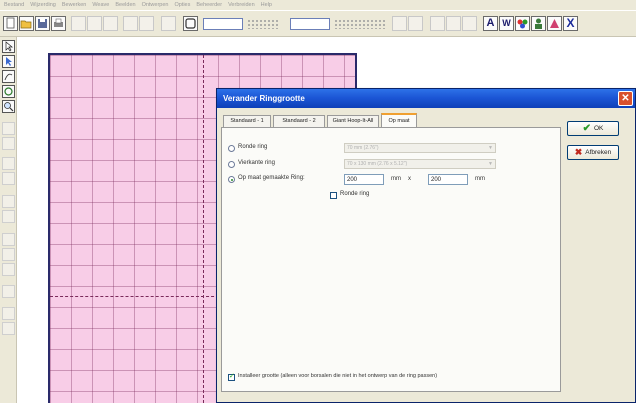  I want to click on rectangle-tool-icon, so click(8, 128).